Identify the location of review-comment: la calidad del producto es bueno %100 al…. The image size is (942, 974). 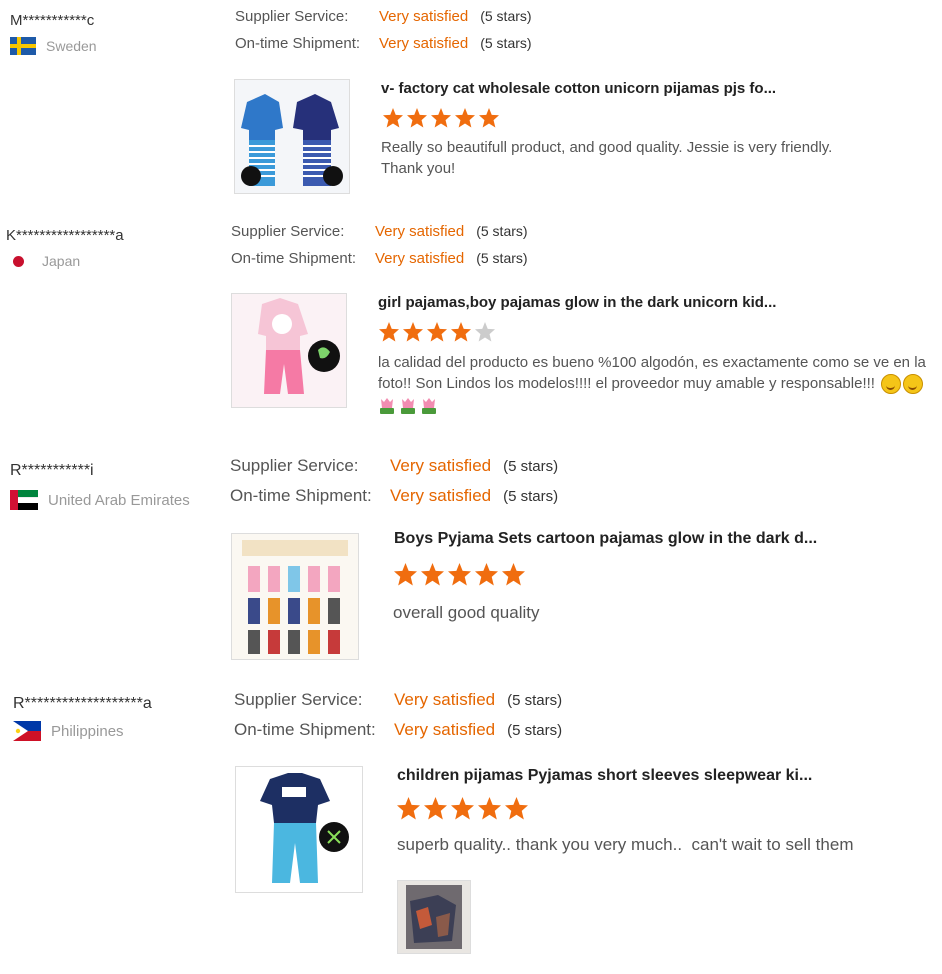
(659, 383).